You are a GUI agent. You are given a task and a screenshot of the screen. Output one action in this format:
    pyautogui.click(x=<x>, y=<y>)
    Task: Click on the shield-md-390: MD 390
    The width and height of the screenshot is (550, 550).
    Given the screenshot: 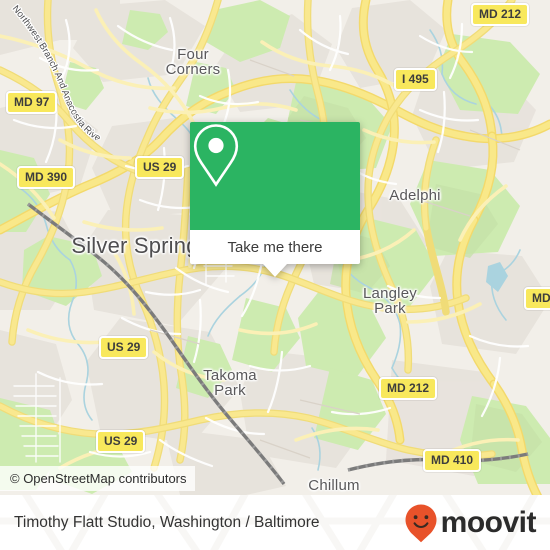 What is the action you would take?
    pyautogui.click(x=46, y=177)
    